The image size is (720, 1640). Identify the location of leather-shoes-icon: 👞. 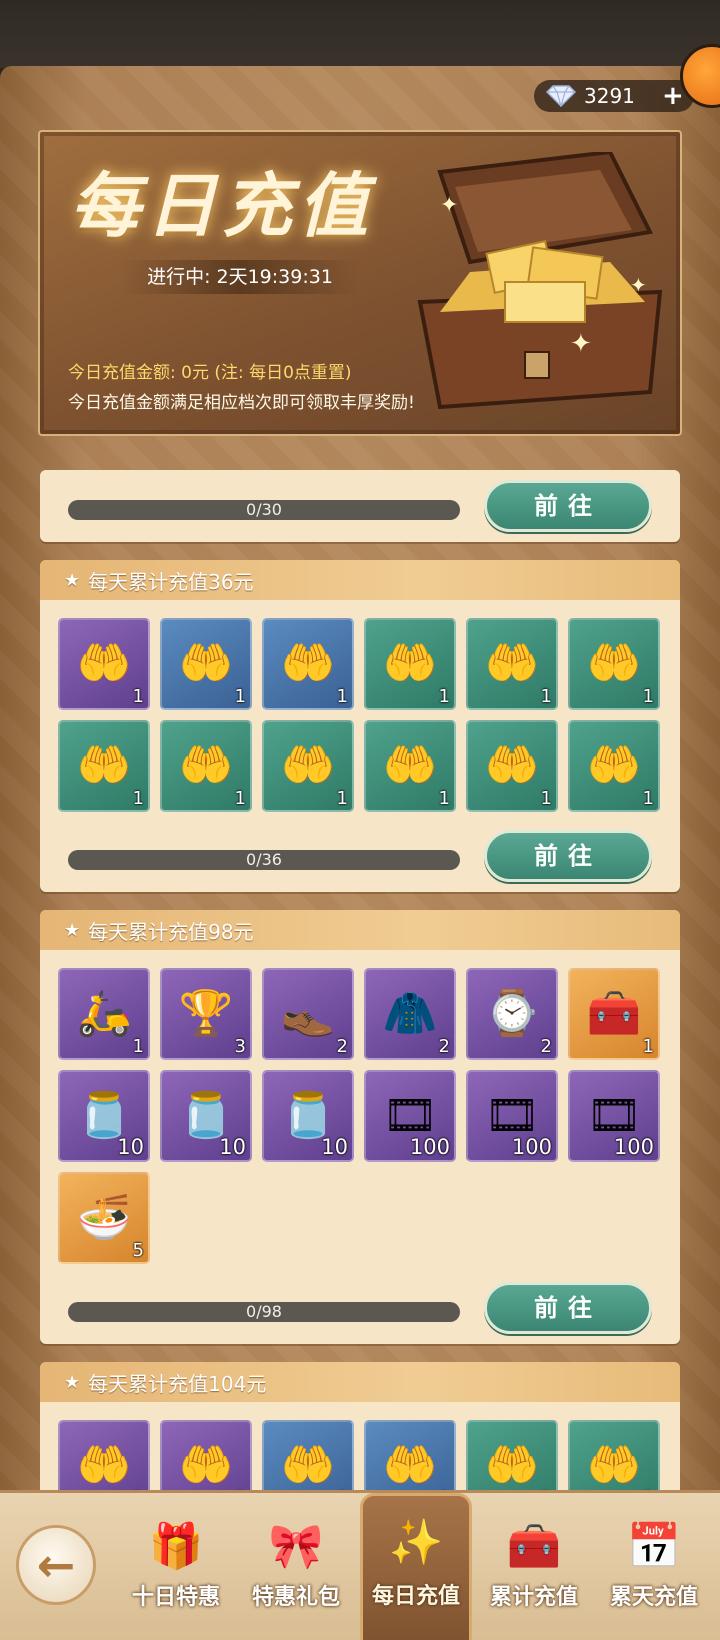
(308, 1013).